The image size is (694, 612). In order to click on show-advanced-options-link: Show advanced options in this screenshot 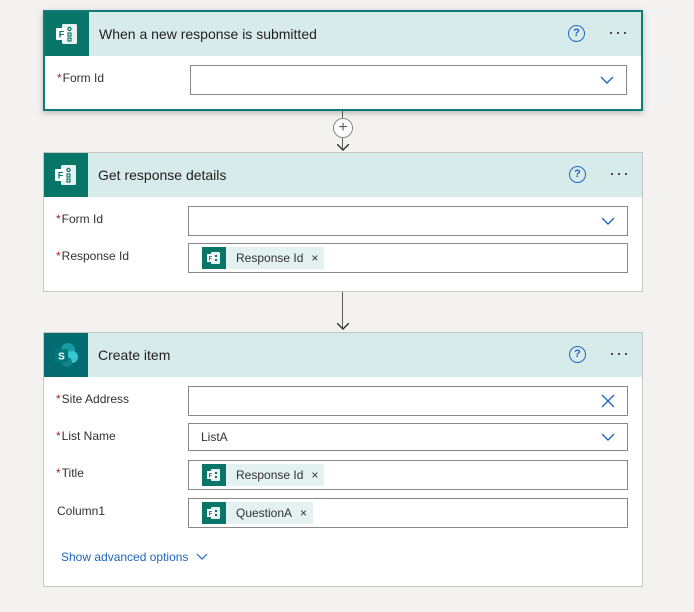, I will do `click(134, 557)`.